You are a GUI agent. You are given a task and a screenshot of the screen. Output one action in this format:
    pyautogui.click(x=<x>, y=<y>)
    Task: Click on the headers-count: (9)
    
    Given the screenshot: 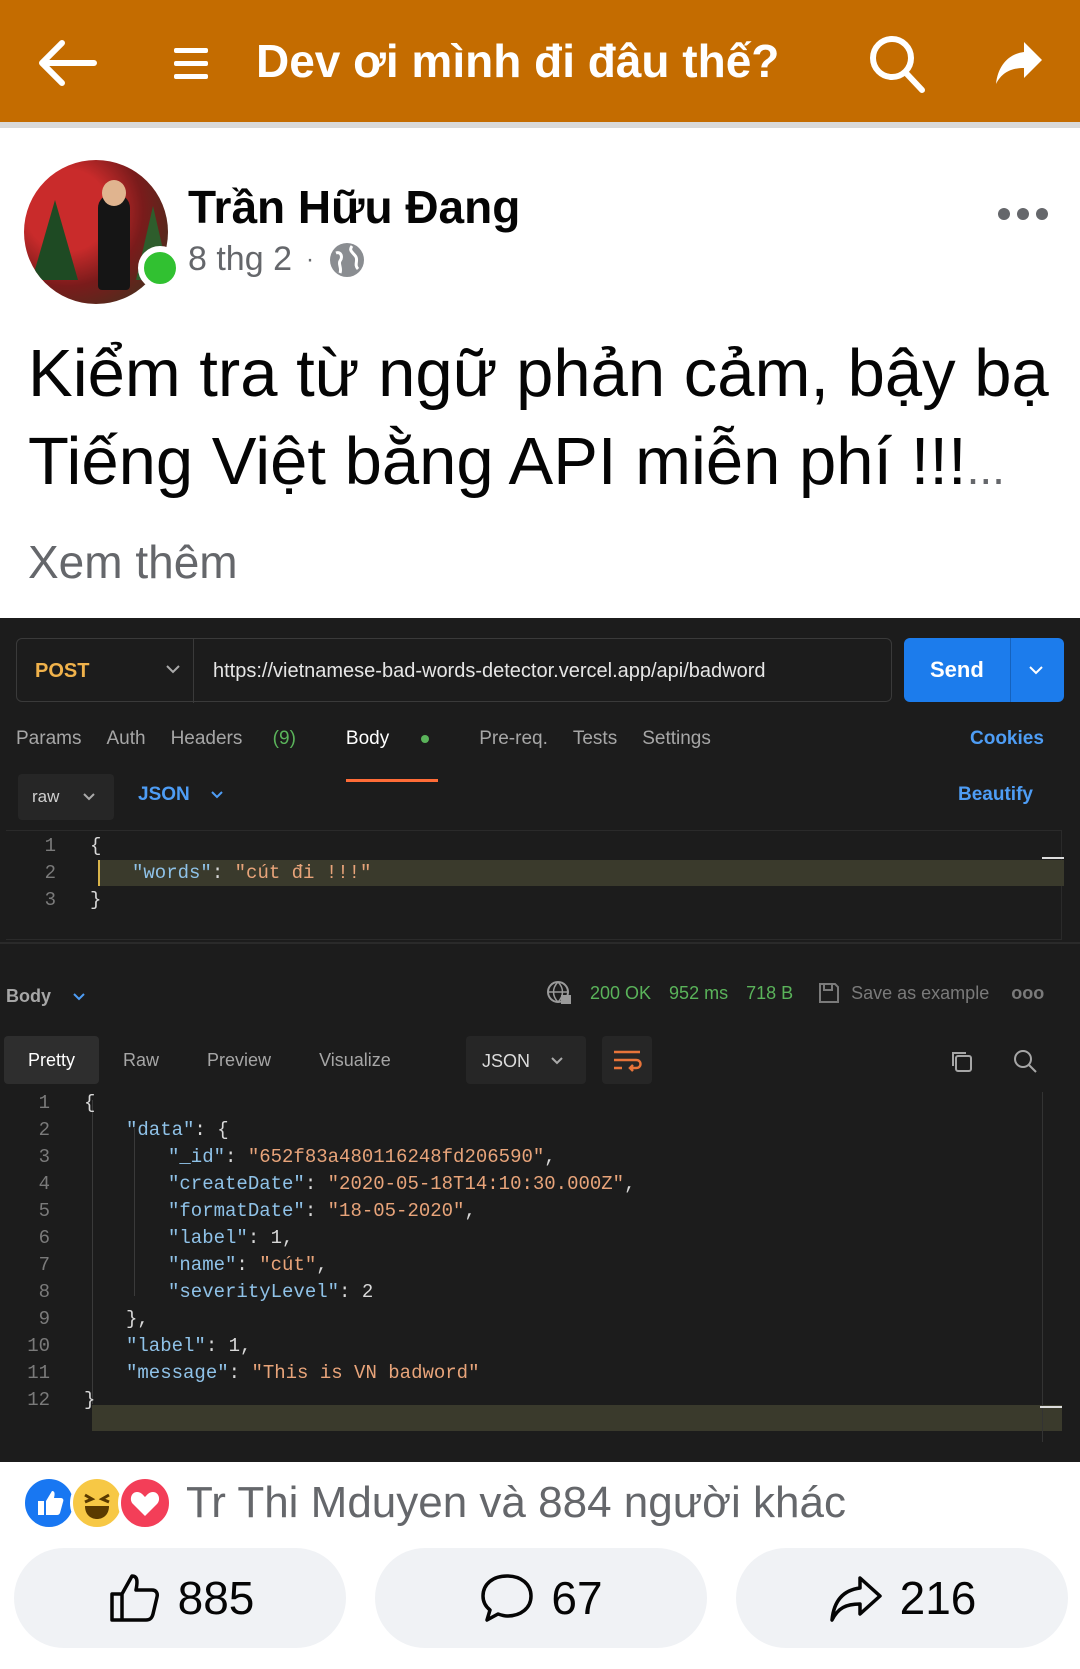 What is the action you would take?
    pyautogui.click(x=284, y=738)
    